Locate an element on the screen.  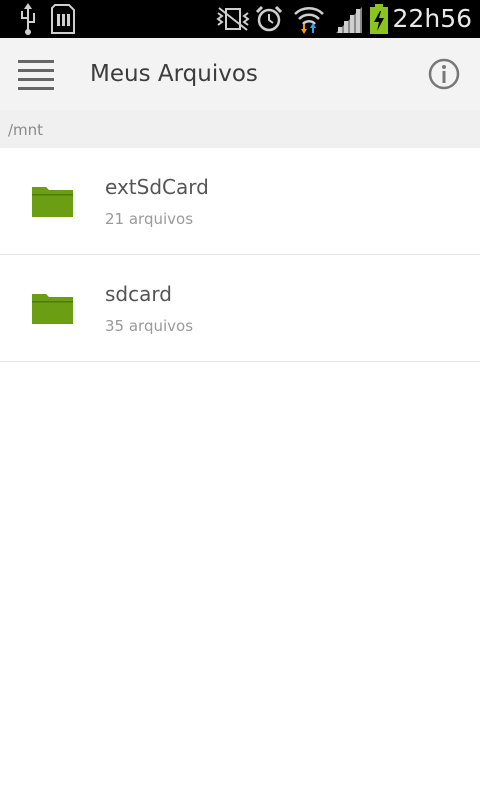
file-count: 21 arquivos is located at coordinates (149, 219).